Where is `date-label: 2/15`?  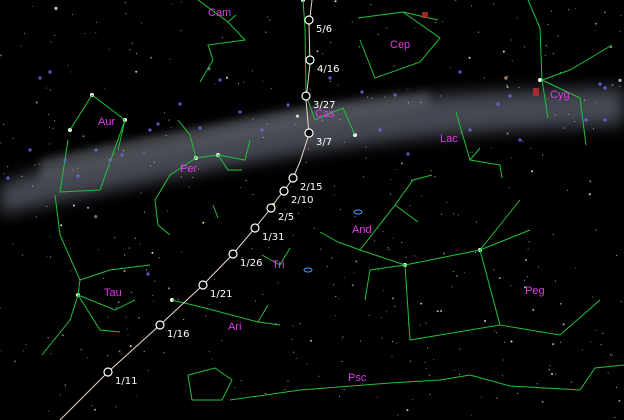 date-label: 2/15 is located at coordinates (311, 187).